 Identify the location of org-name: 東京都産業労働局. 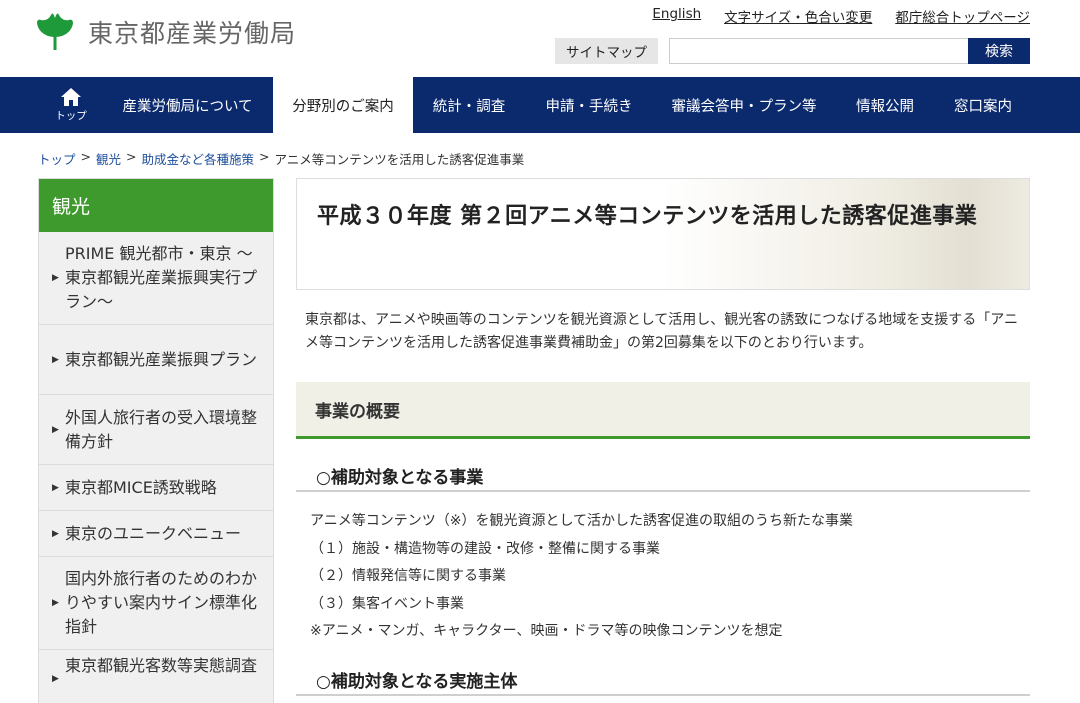
(192, 33).